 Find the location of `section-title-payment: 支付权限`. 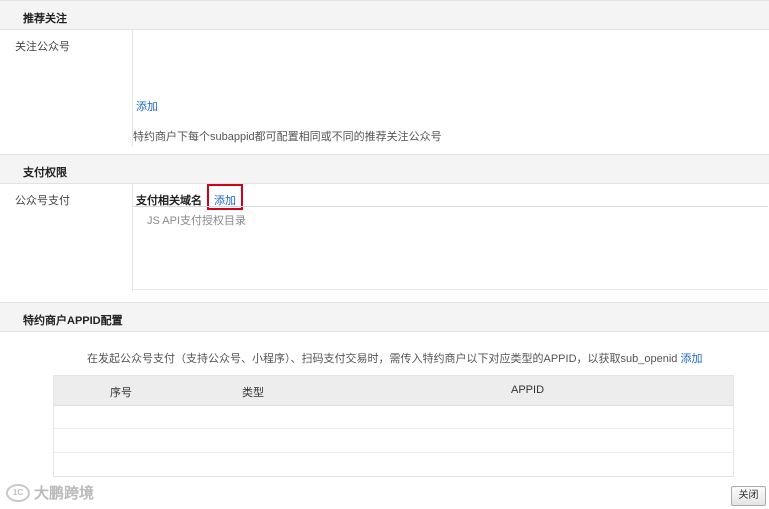

section-title-payment: 支付权限 is located at coordinates (45, 173).